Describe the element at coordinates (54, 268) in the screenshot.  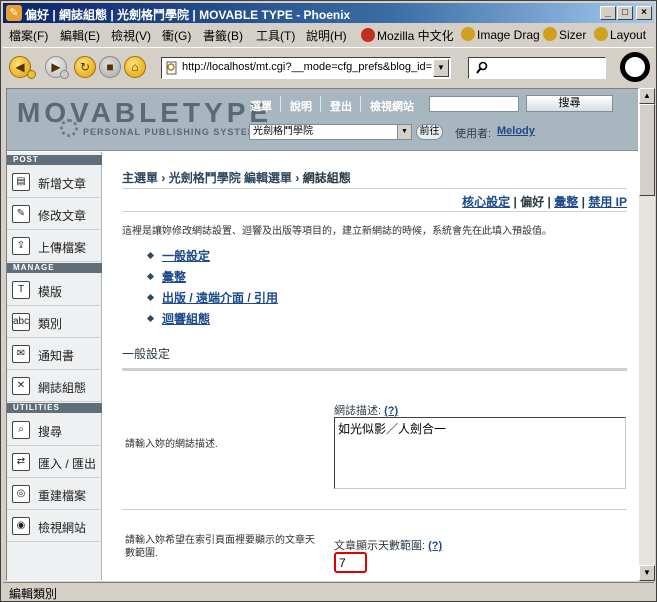
I see `section-header-manage: MANAGE` at that location.